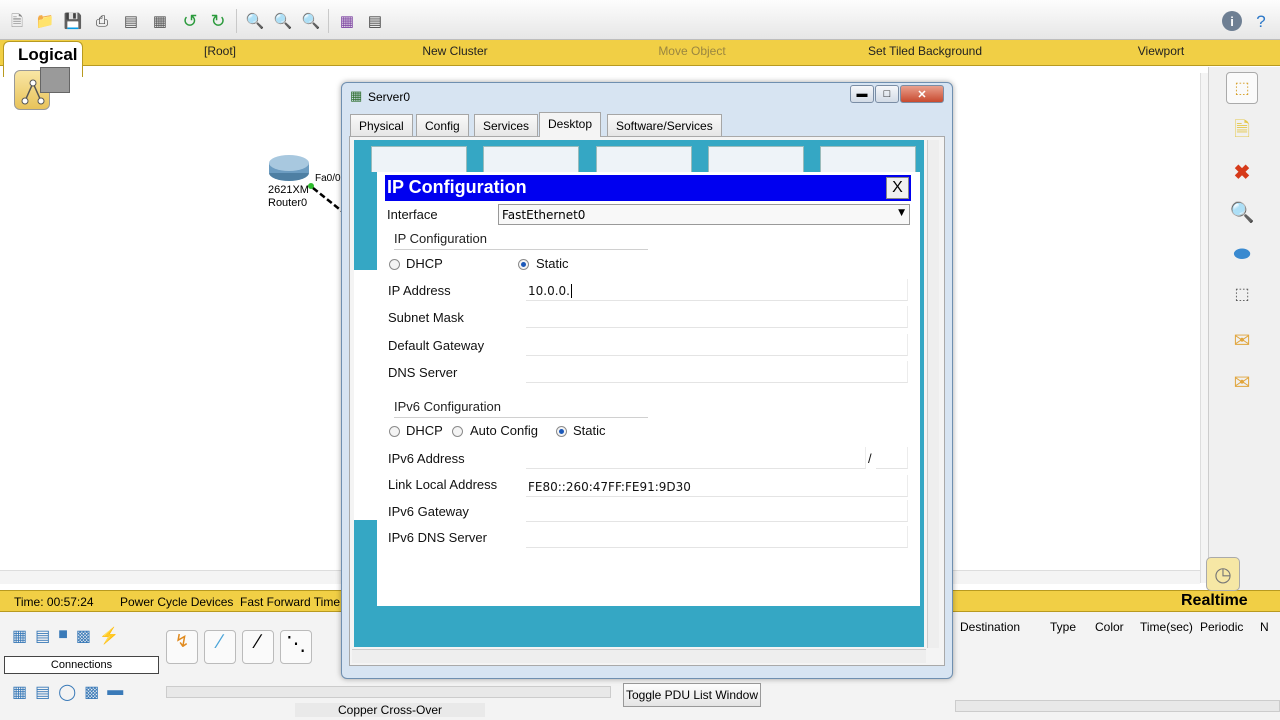 The image size is (1280, 720). I want to click on pdu-col-type: Type, so click(1063, 627).